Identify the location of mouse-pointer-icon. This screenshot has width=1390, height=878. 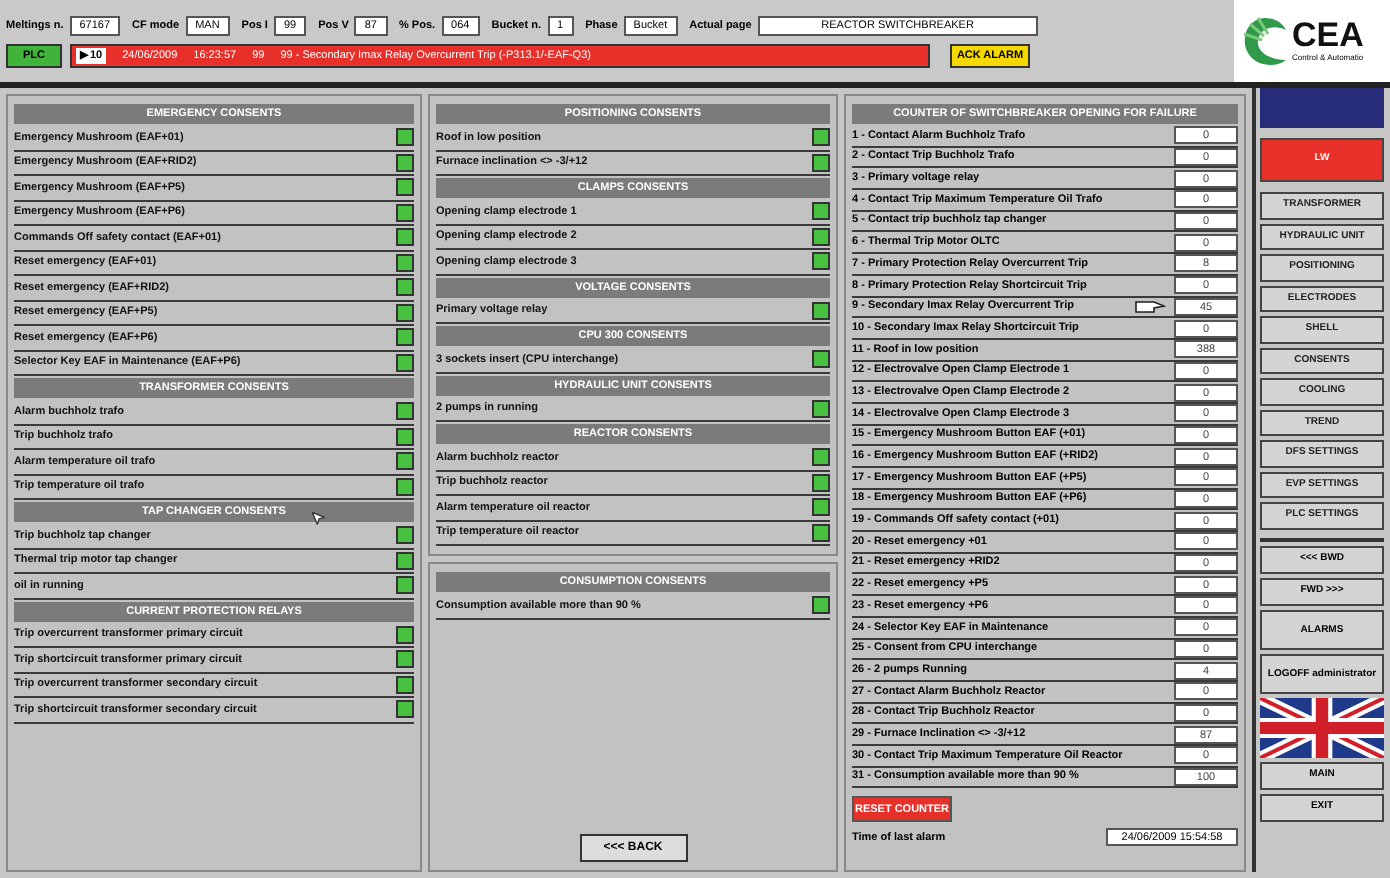
(318, 518).